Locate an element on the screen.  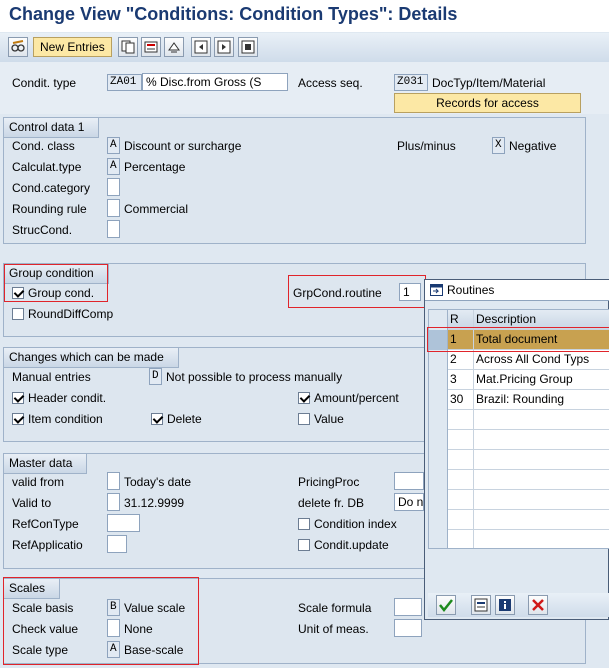
table-row: 2 Across All Cond Typs is located at coordinates (519, 360).